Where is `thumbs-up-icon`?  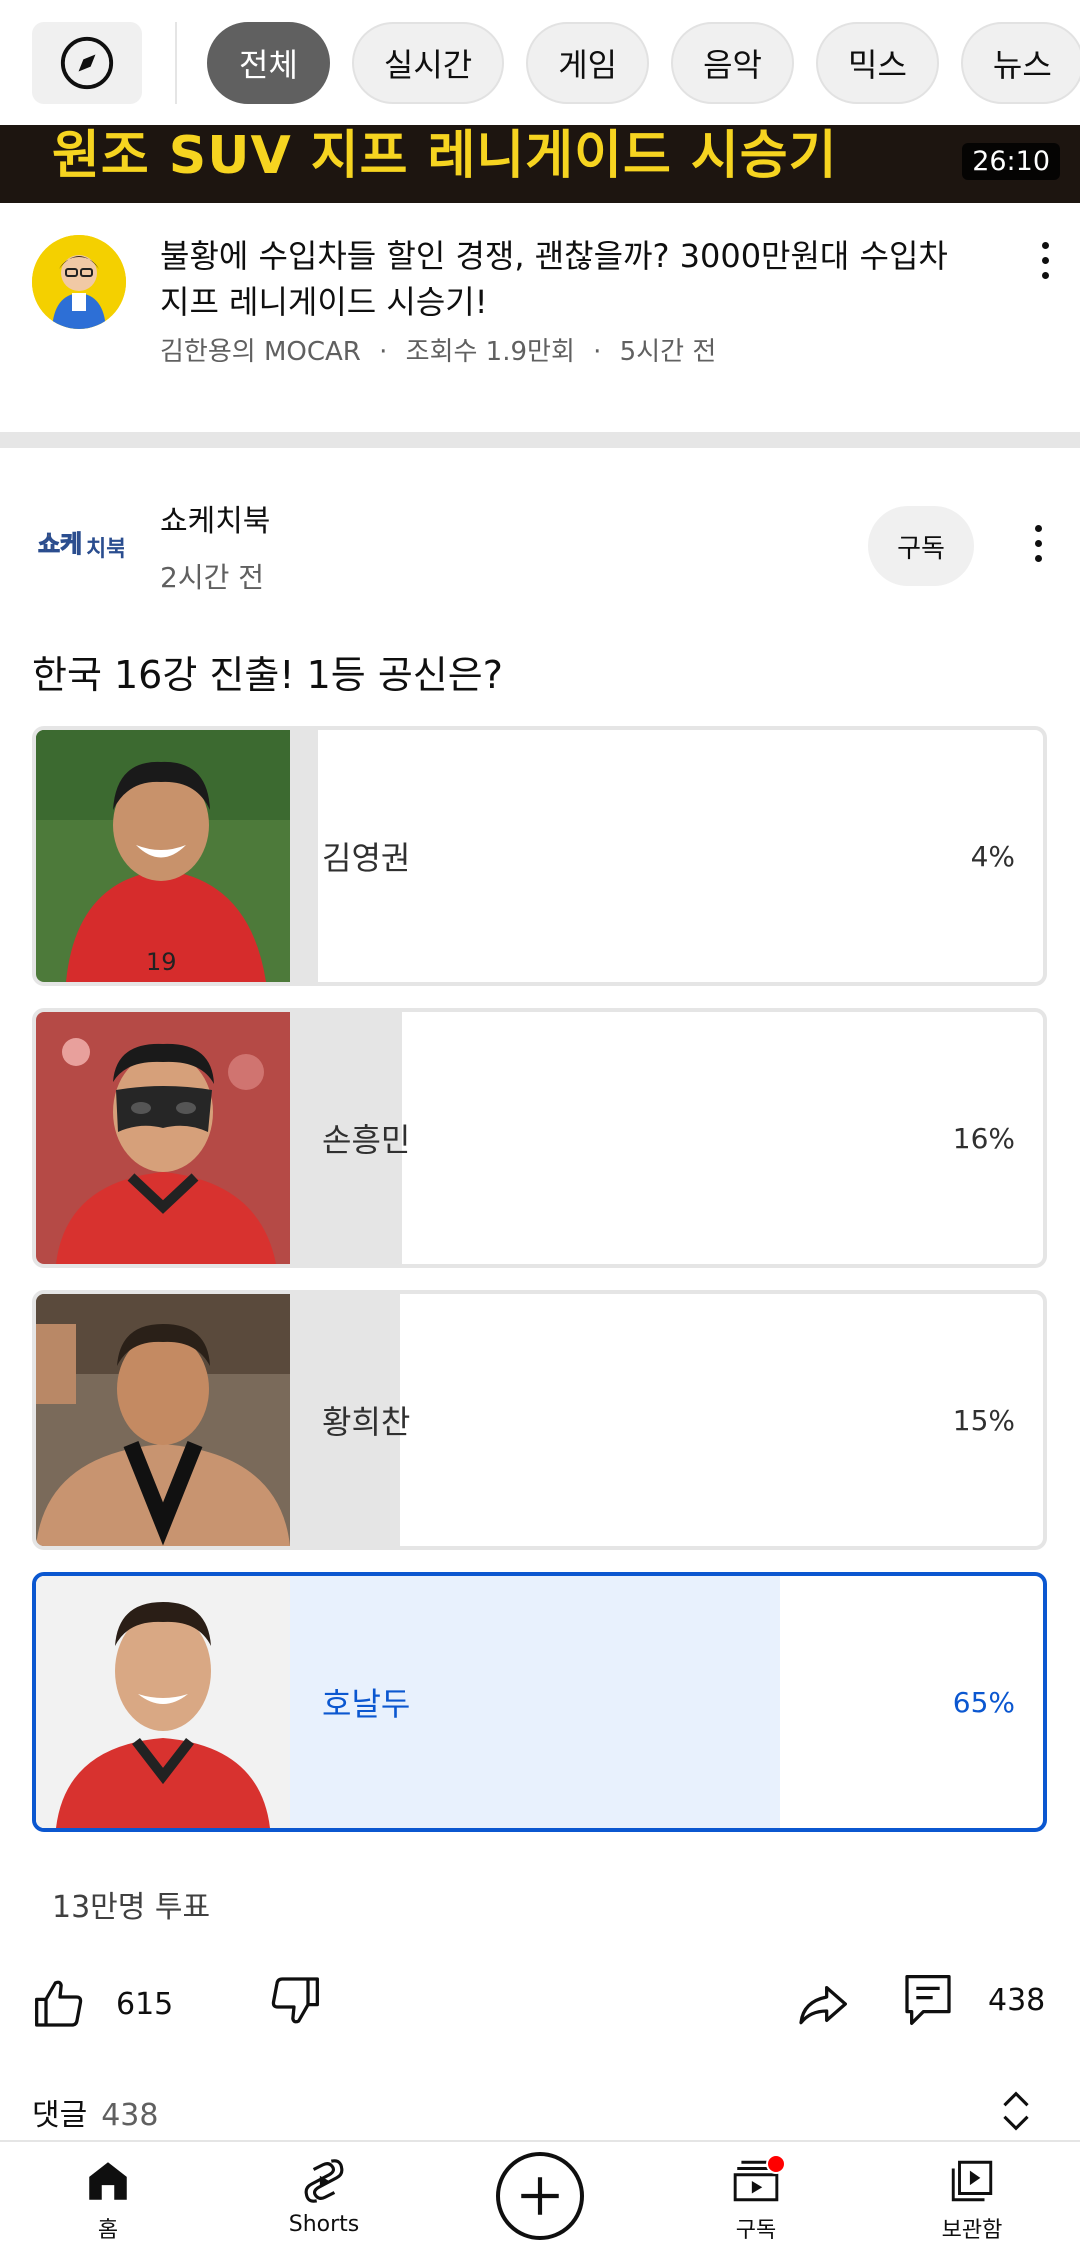 thumbs-up-icon is located at coordinates (59, 2003).